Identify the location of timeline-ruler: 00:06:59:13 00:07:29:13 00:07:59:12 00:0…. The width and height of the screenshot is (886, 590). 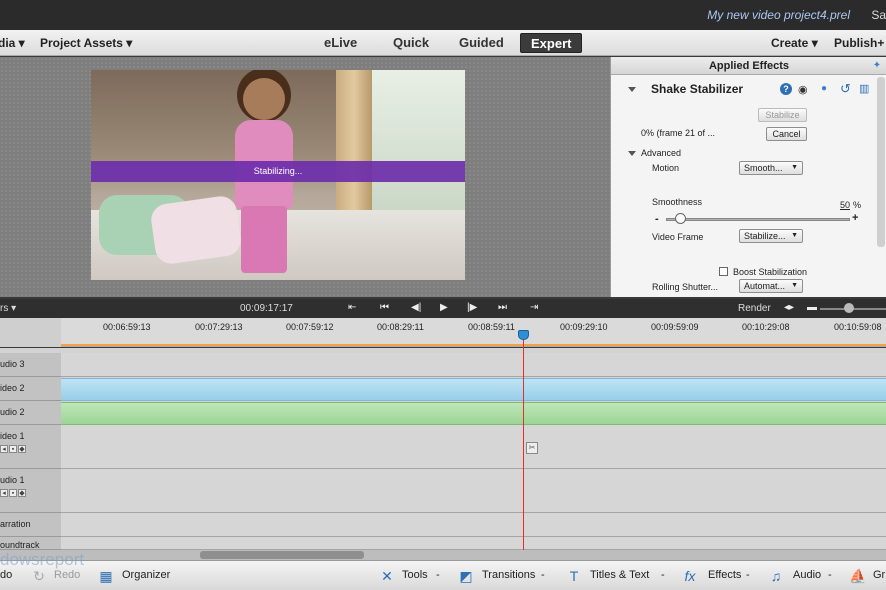
(443, 332).